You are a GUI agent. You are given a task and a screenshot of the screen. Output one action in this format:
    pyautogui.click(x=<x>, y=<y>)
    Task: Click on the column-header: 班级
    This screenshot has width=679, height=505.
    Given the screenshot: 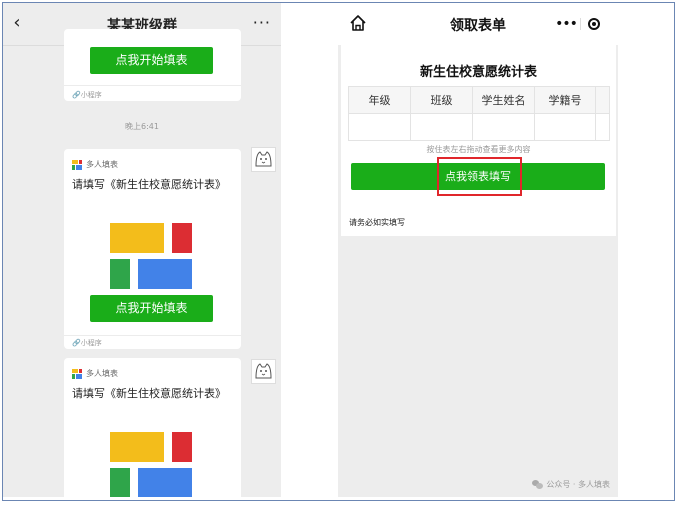 What is the action you would take?
    pyautogui.click(x=441, y=100)
    